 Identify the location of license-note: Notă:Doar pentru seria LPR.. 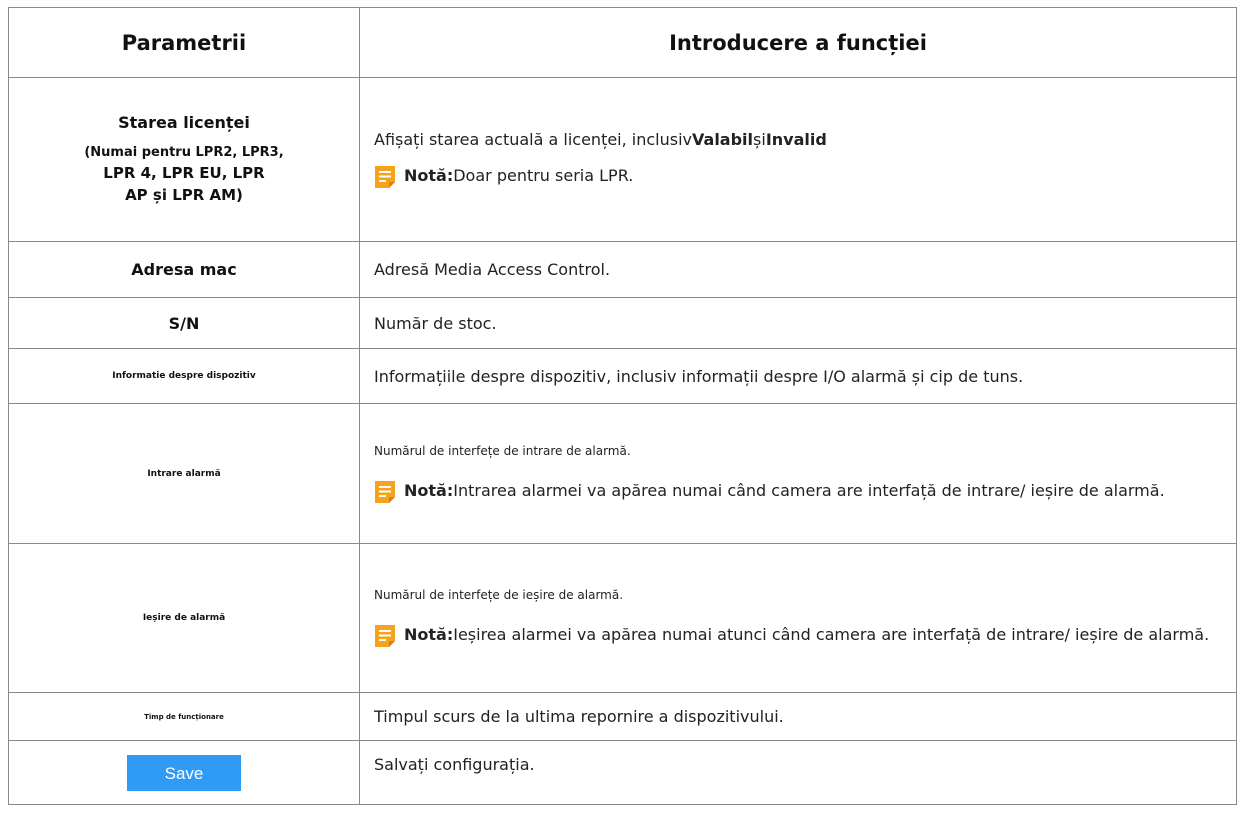
(805, 177).